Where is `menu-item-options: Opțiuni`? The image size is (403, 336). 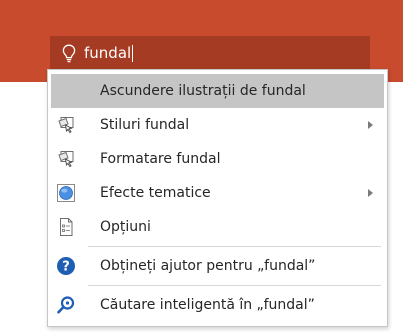 menu-item-options: Opțiuni is located at coordinates (217, 227).